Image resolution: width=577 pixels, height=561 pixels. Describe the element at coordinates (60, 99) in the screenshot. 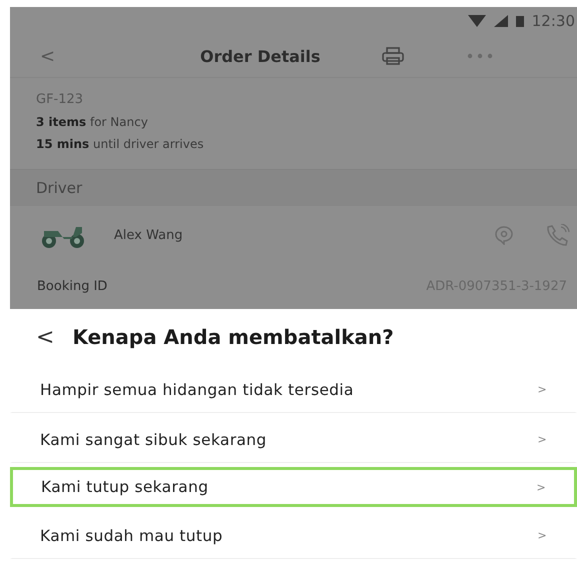

I see `order-code: GF-123` at that location.